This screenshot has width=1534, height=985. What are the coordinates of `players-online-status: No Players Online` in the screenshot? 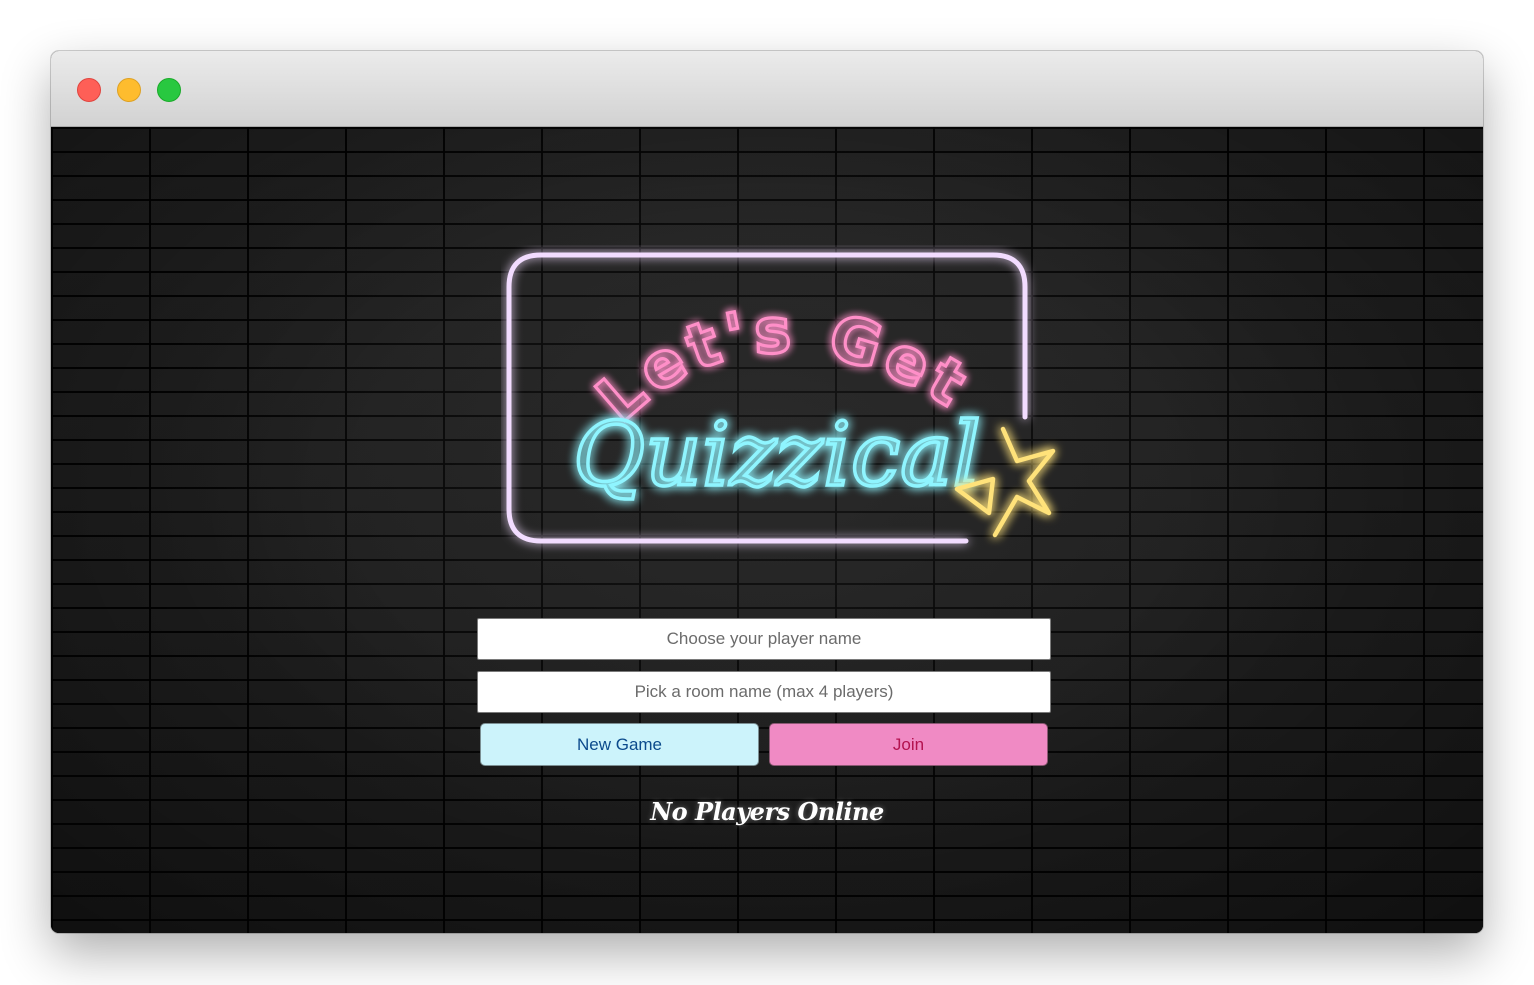 It's located at (767, 811).